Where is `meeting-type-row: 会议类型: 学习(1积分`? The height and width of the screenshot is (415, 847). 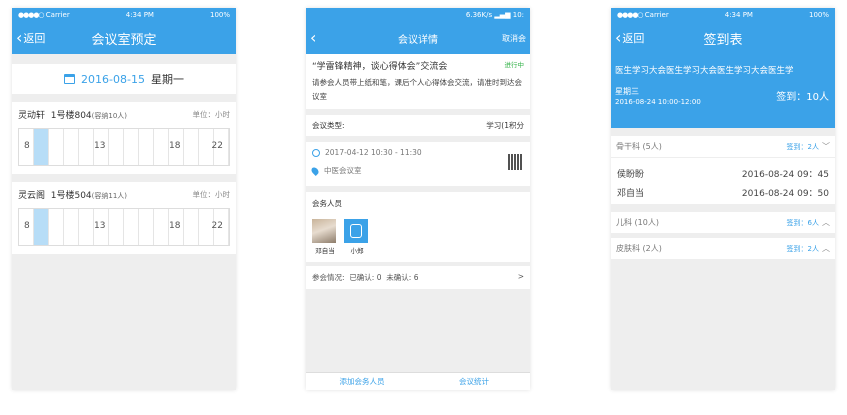
meeting-type-row: 会议类型: 学习(1积分 is located at coordinates (418, 125).